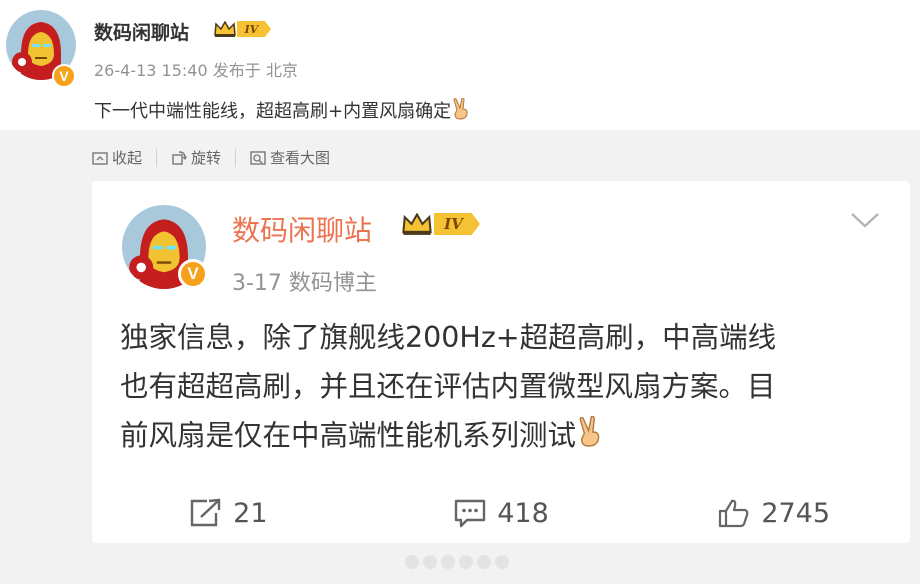 This screenshot has height=584, width=920. I want to click on action-bar: 21 418 2745, so click(501, 513).